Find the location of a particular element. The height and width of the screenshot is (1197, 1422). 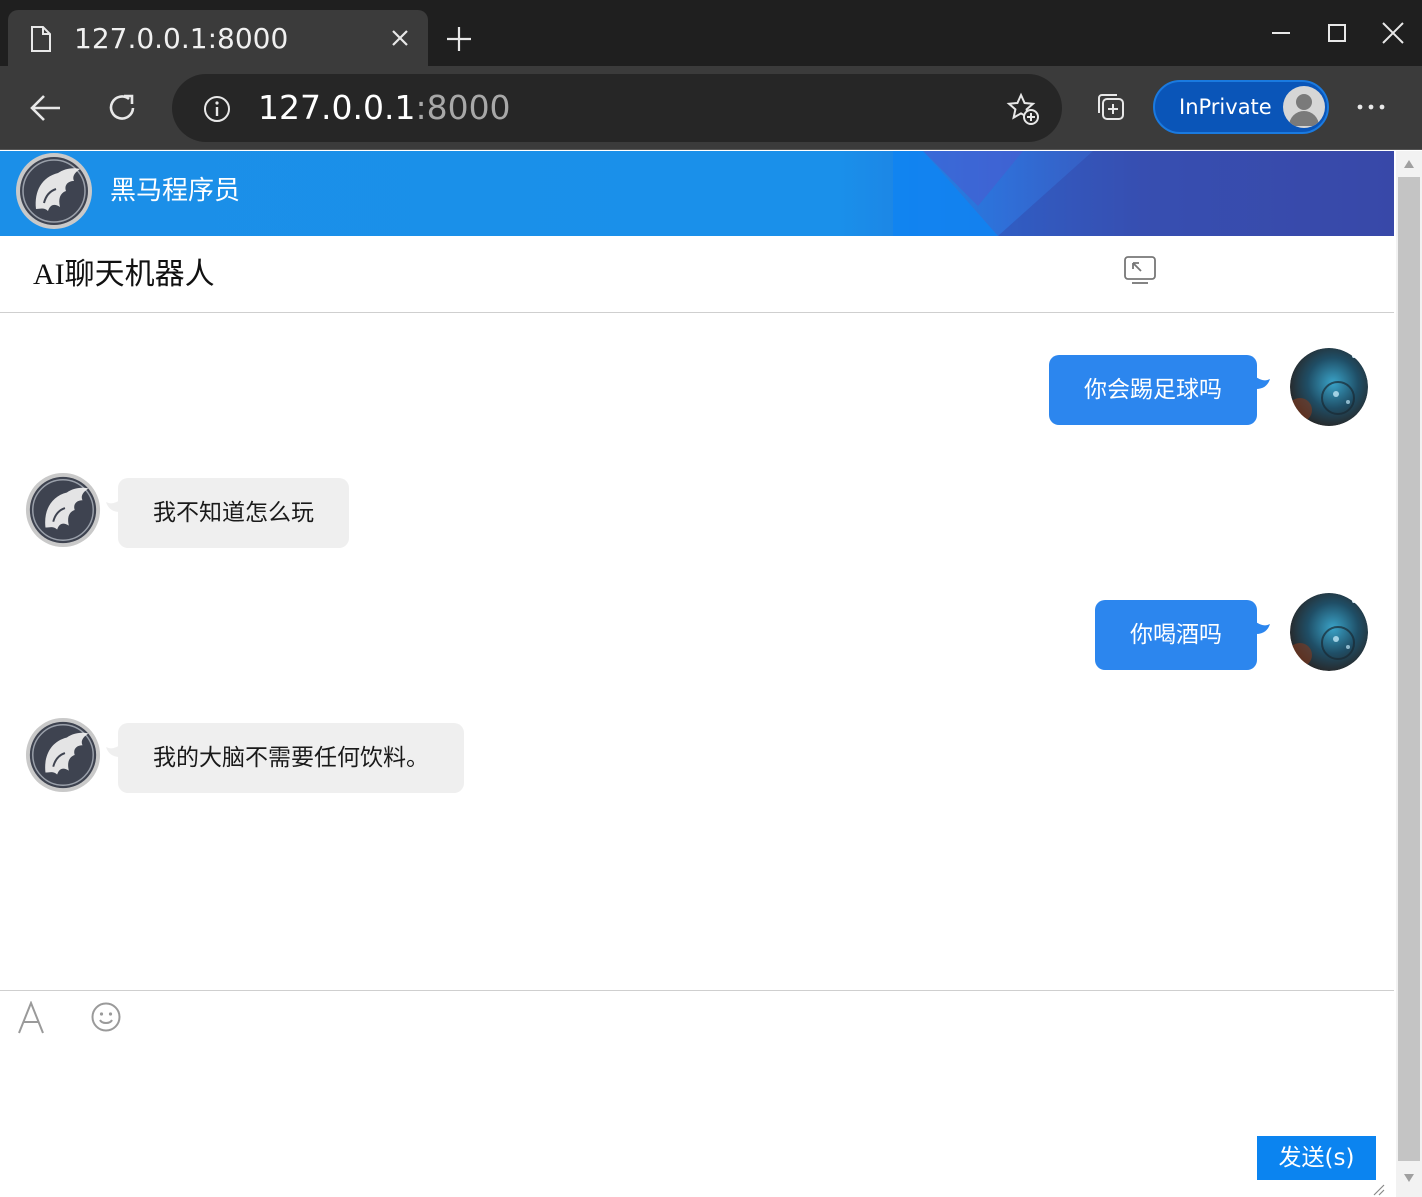

address-bar: 127.0.0.1:8000 is located at coordinates (617, 108).